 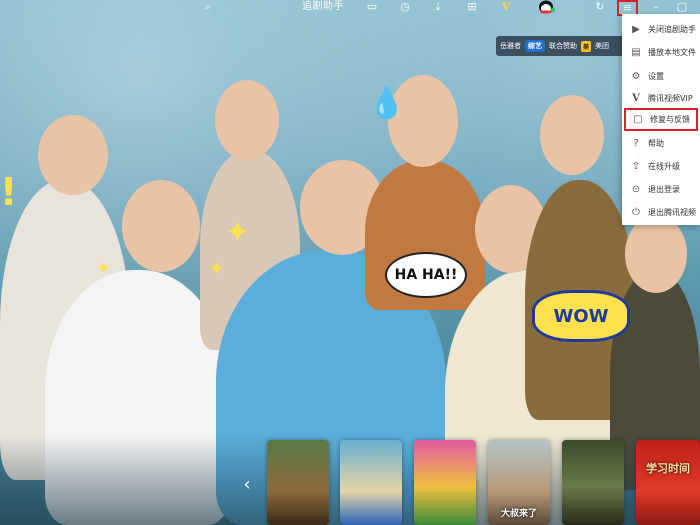 I want to click on history-icon: ◷, so click(x=405, y=7).